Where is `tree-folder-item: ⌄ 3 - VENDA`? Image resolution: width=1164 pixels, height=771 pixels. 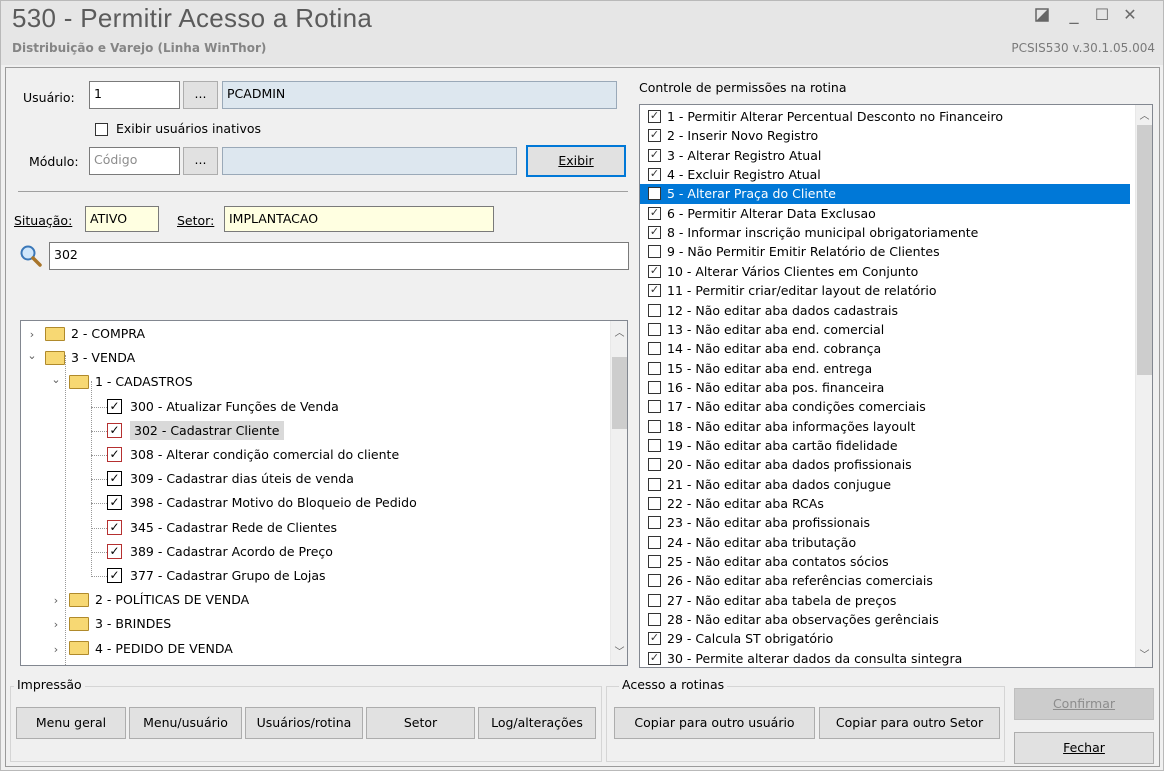
tree-folder-item: ⌄ 3 - VENDA is located at coordinates (80, 358).